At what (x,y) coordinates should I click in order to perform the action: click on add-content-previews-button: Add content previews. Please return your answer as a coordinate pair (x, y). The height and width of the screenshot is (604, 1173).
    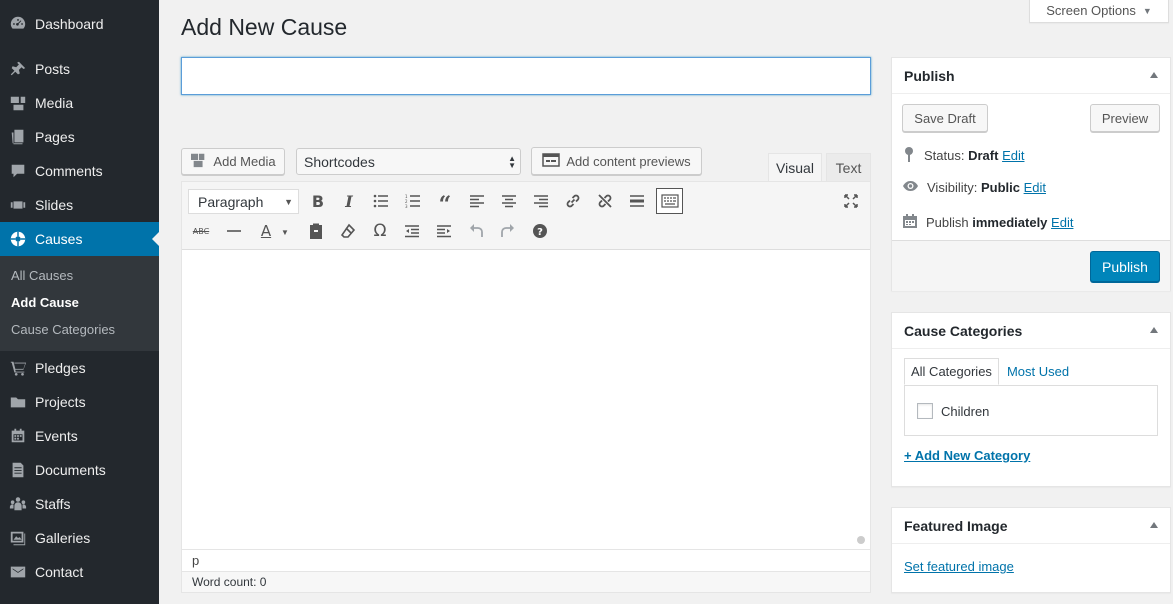
    Looking at the image, I should click on (616, 161).